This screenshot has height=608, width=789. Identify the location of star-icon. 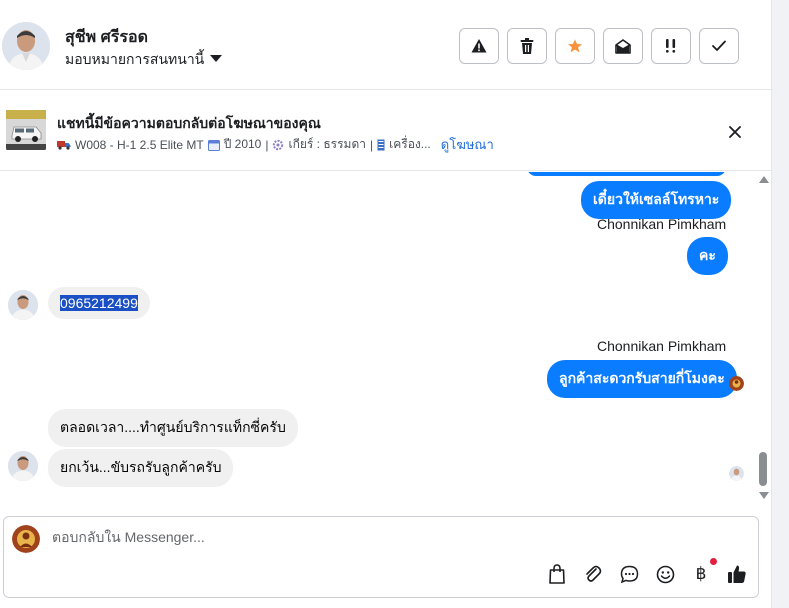
(575, 46).